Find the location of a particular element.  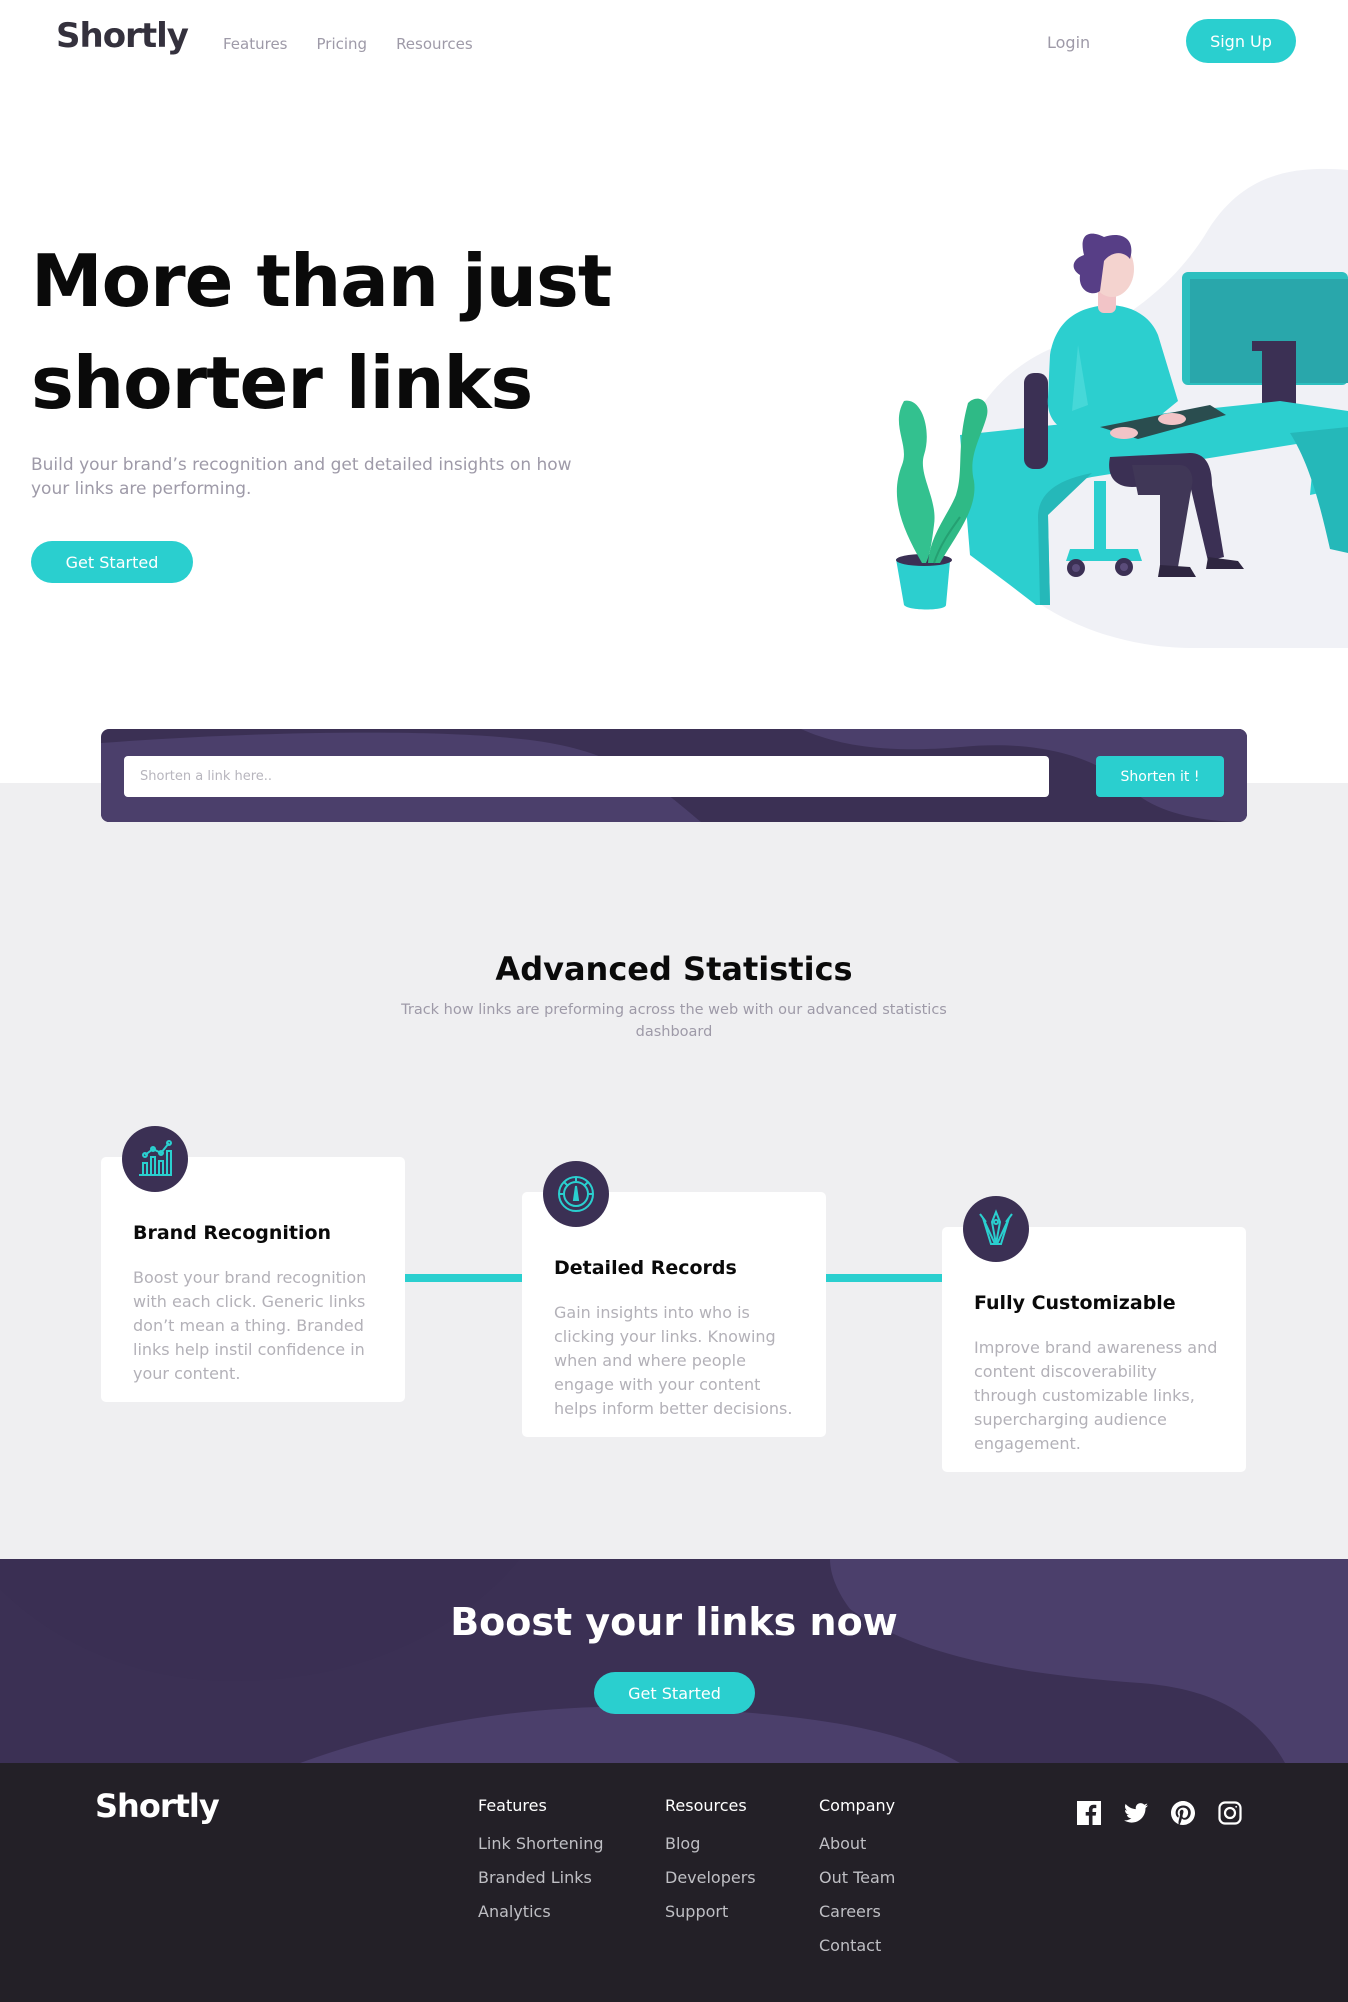

hero-get-started-button: Get Started is located at coordinates (112, 562).